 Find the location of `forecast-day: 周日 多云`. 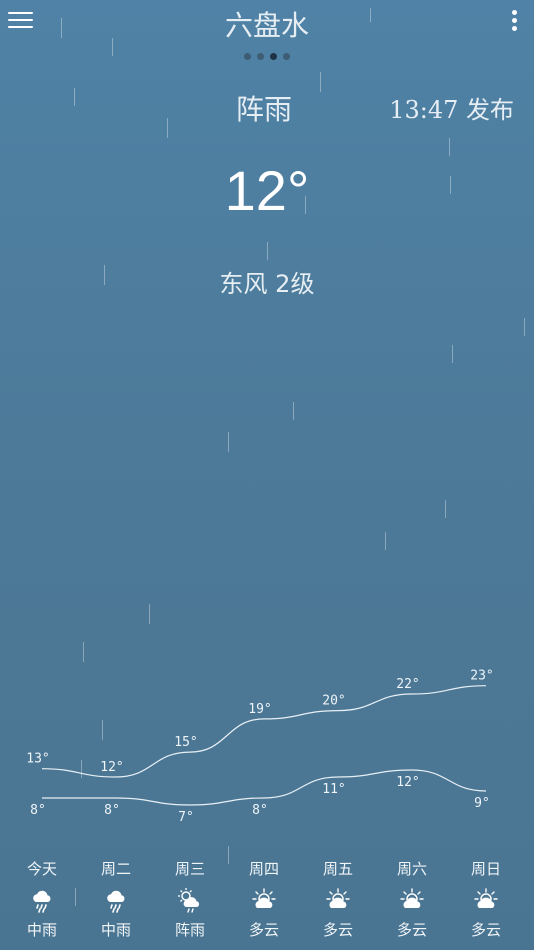

forecast-day: 周日 多云 is located at coordinates (486, 899).